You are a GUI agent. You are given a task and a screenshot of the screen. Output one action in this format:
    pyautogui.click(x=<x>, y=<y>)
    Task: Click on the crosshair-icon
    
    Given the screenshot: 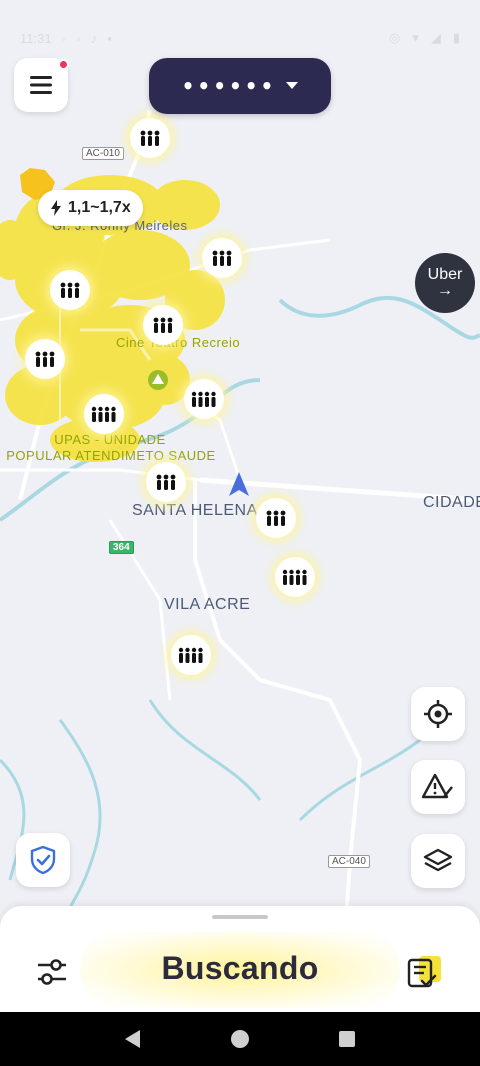 What is the action you would take?
    pyautogui.click(x=438, y=714)
    